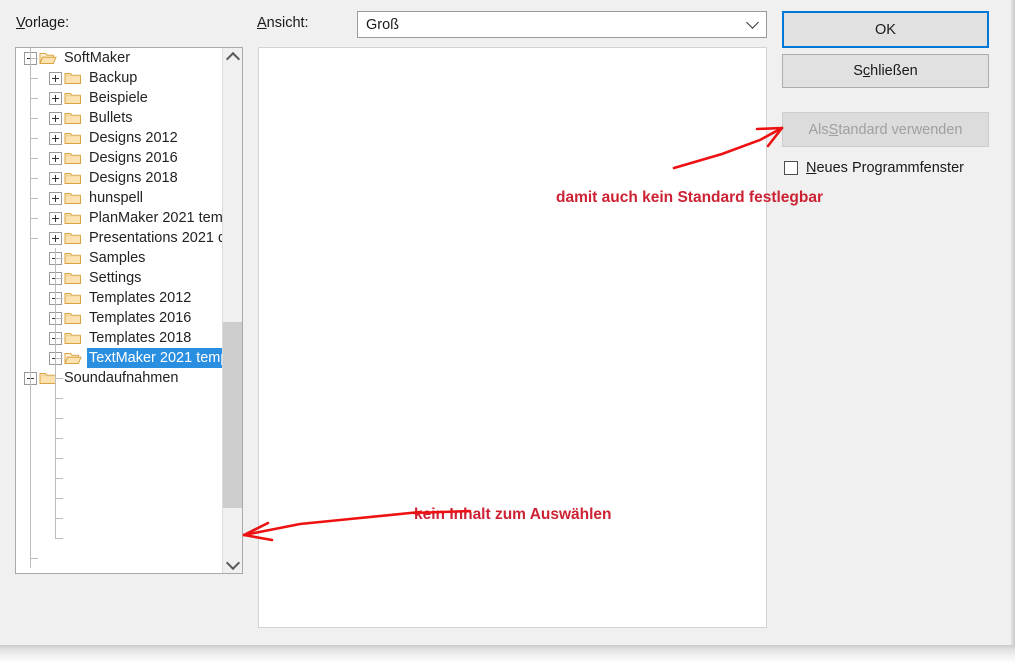 The image size is (1015, 663). Describe the element at coordinates (97, 58) in the screenshot. I see `tree-item-label: SoftMaker` at that location.